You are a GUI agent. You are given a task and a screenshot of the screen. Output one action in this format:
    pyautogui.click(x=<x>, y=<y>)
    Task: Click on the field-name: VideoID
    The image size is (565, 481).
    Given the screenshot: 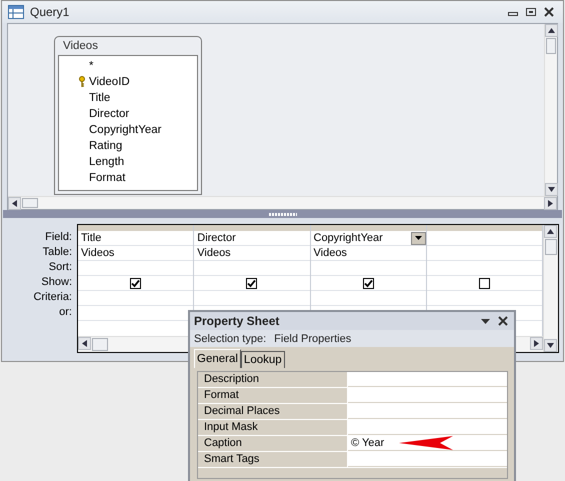 What is the action you would take?
    pyautogui.click(x=109, y=82)
    